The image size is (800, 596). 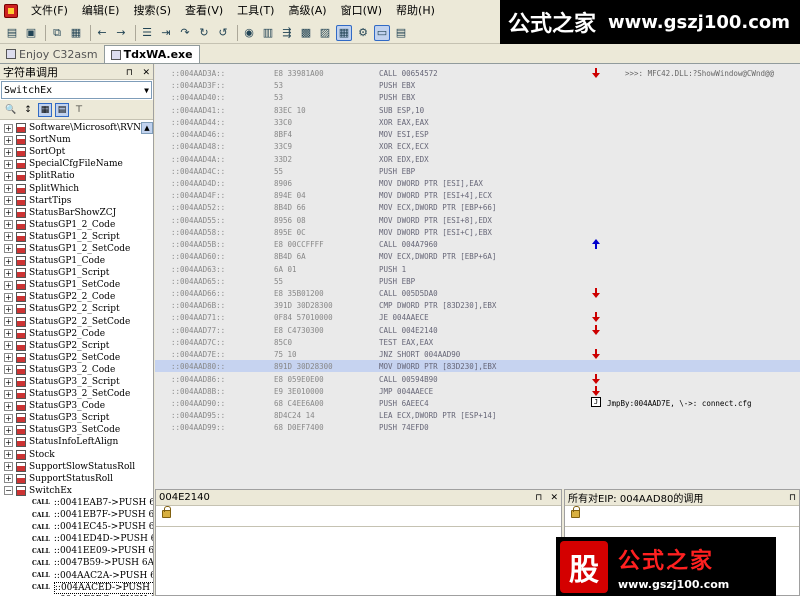 I want to click on arrow-up-icon, so click(x=596, y=244).